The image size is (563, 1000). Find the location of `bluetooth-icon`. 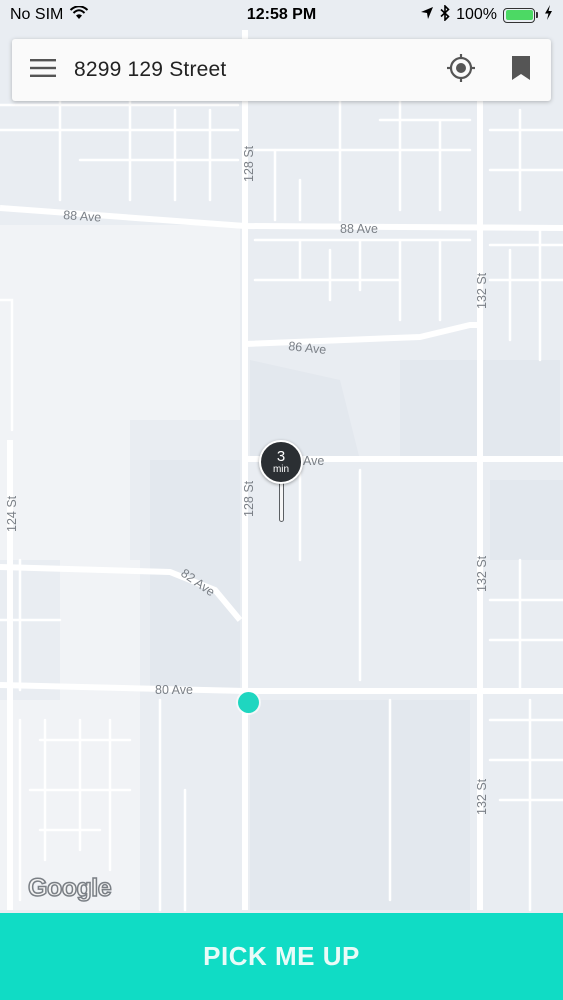

bluetooth-icon is located at coordinates (445, 14).